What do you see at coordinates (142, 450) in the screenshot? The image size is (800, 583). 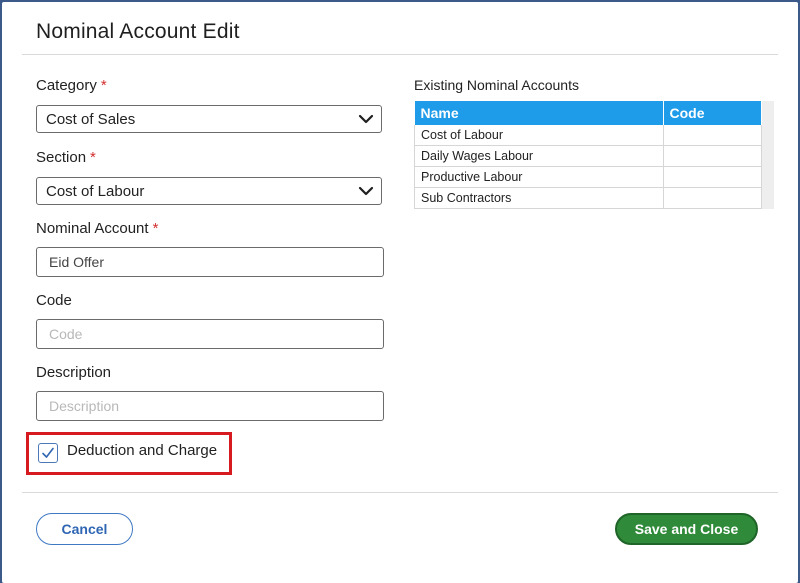 I see `deduction-checkbox-label: Deduction and Charge` at bounding box center [142, 450].